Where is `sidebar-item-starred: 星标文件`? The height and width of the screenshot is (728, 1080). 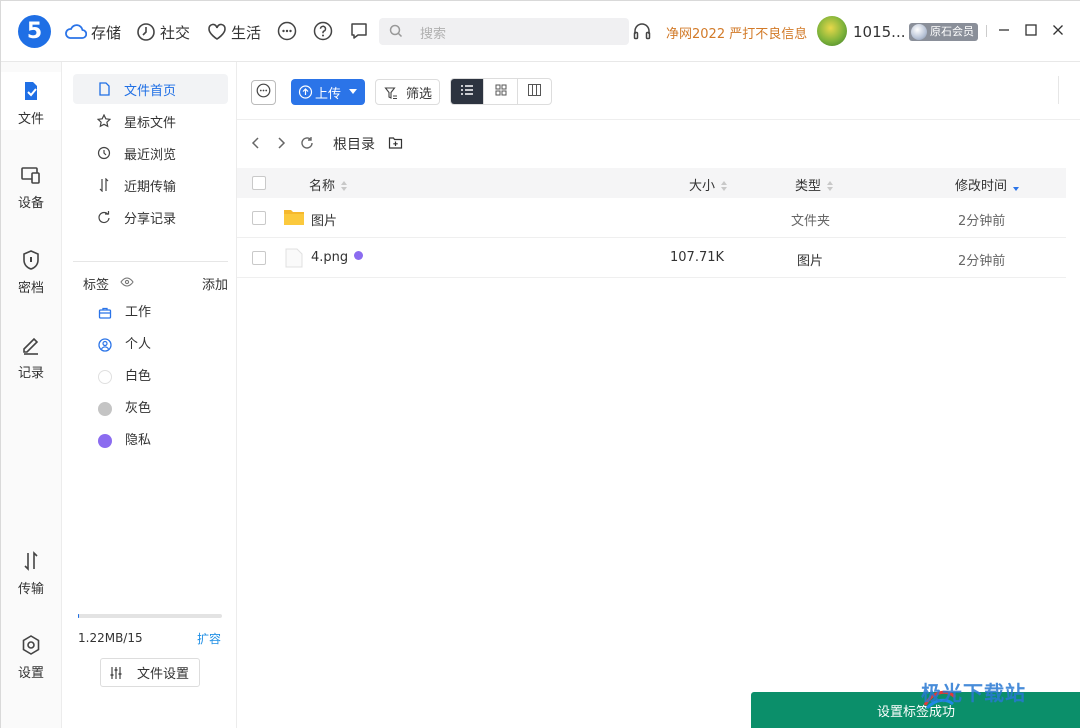 sidebar-item-starred: 星标文件 is located at coordinates (150, 121).